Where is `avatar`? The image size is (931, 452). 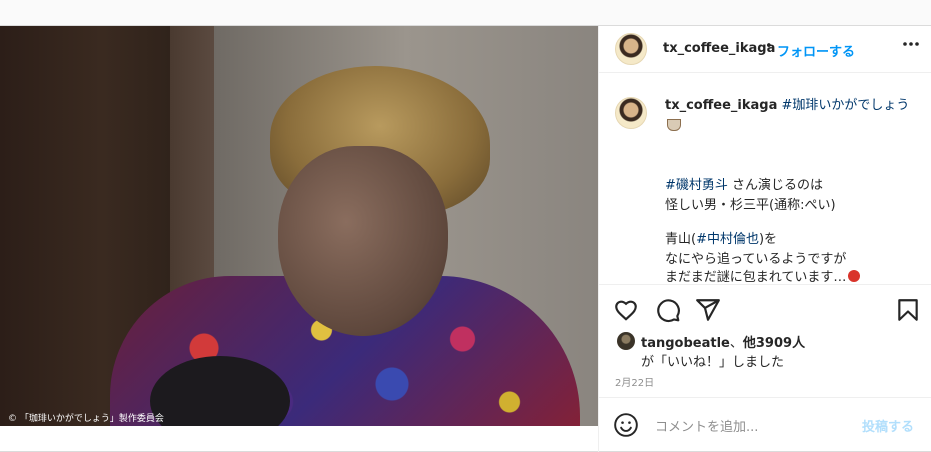
avatar is located at coordinates (631, 49).